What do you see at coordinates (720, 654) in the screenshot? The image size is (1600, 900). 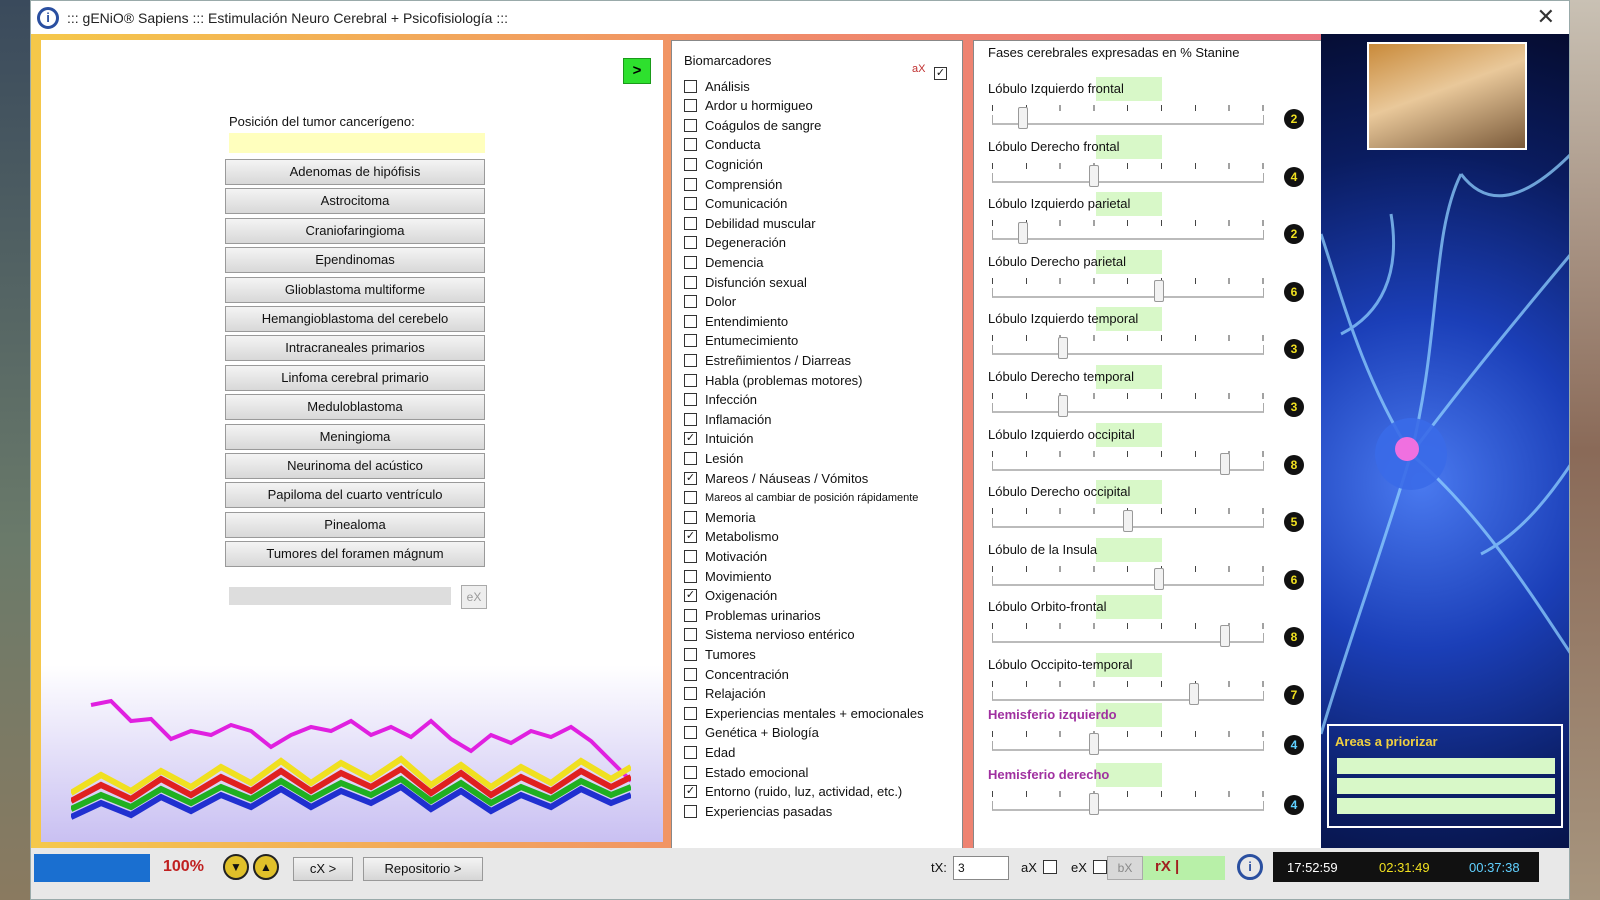 I see `biomarker-item: Tumores` at bounding box center [720, 654].